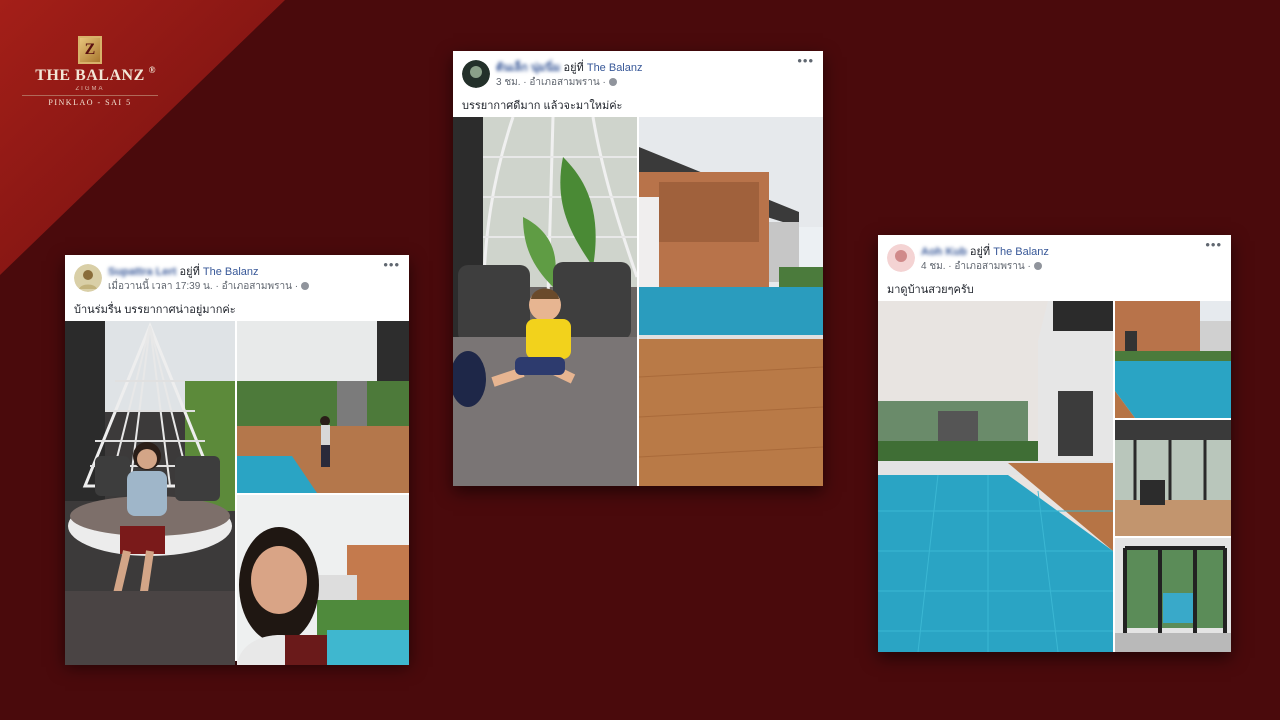 The width and height of the screenshot is (1280, 720). I want to click on photo-woman-at-pool, so click(323, 407).